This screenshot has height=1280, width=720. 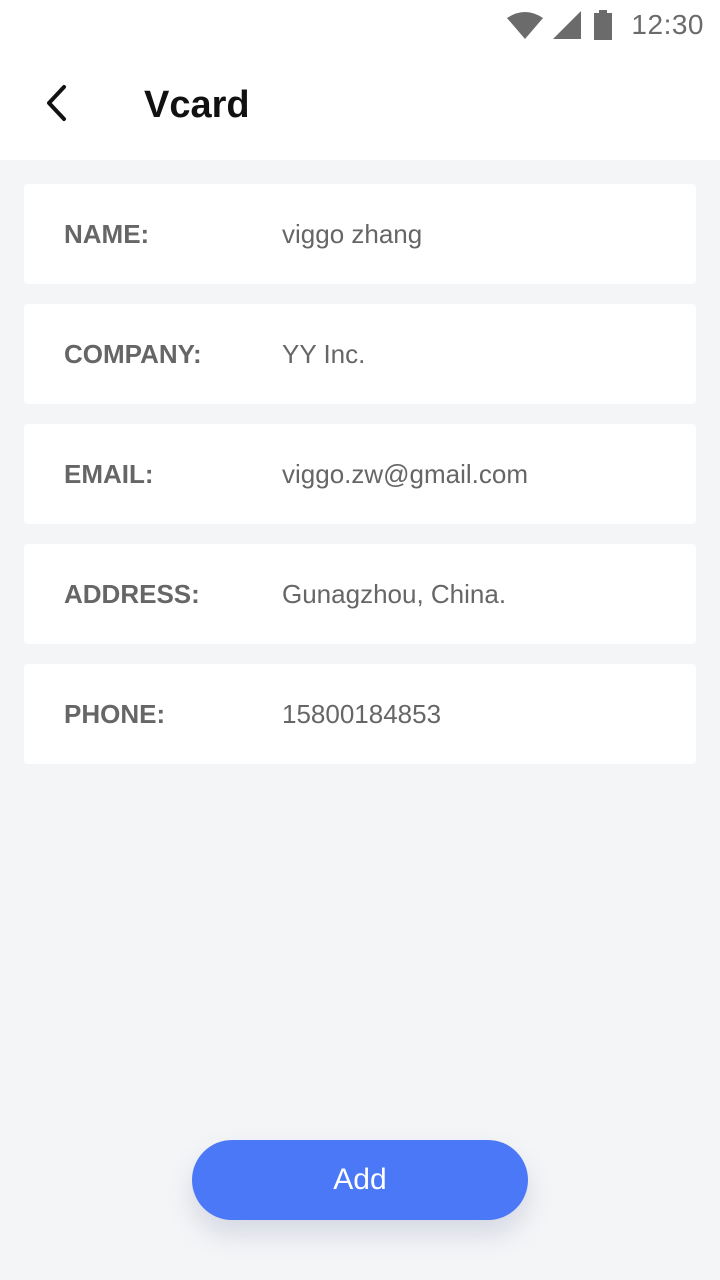 I want to click on status-bar: 12:30, so click(x=360, y=25).